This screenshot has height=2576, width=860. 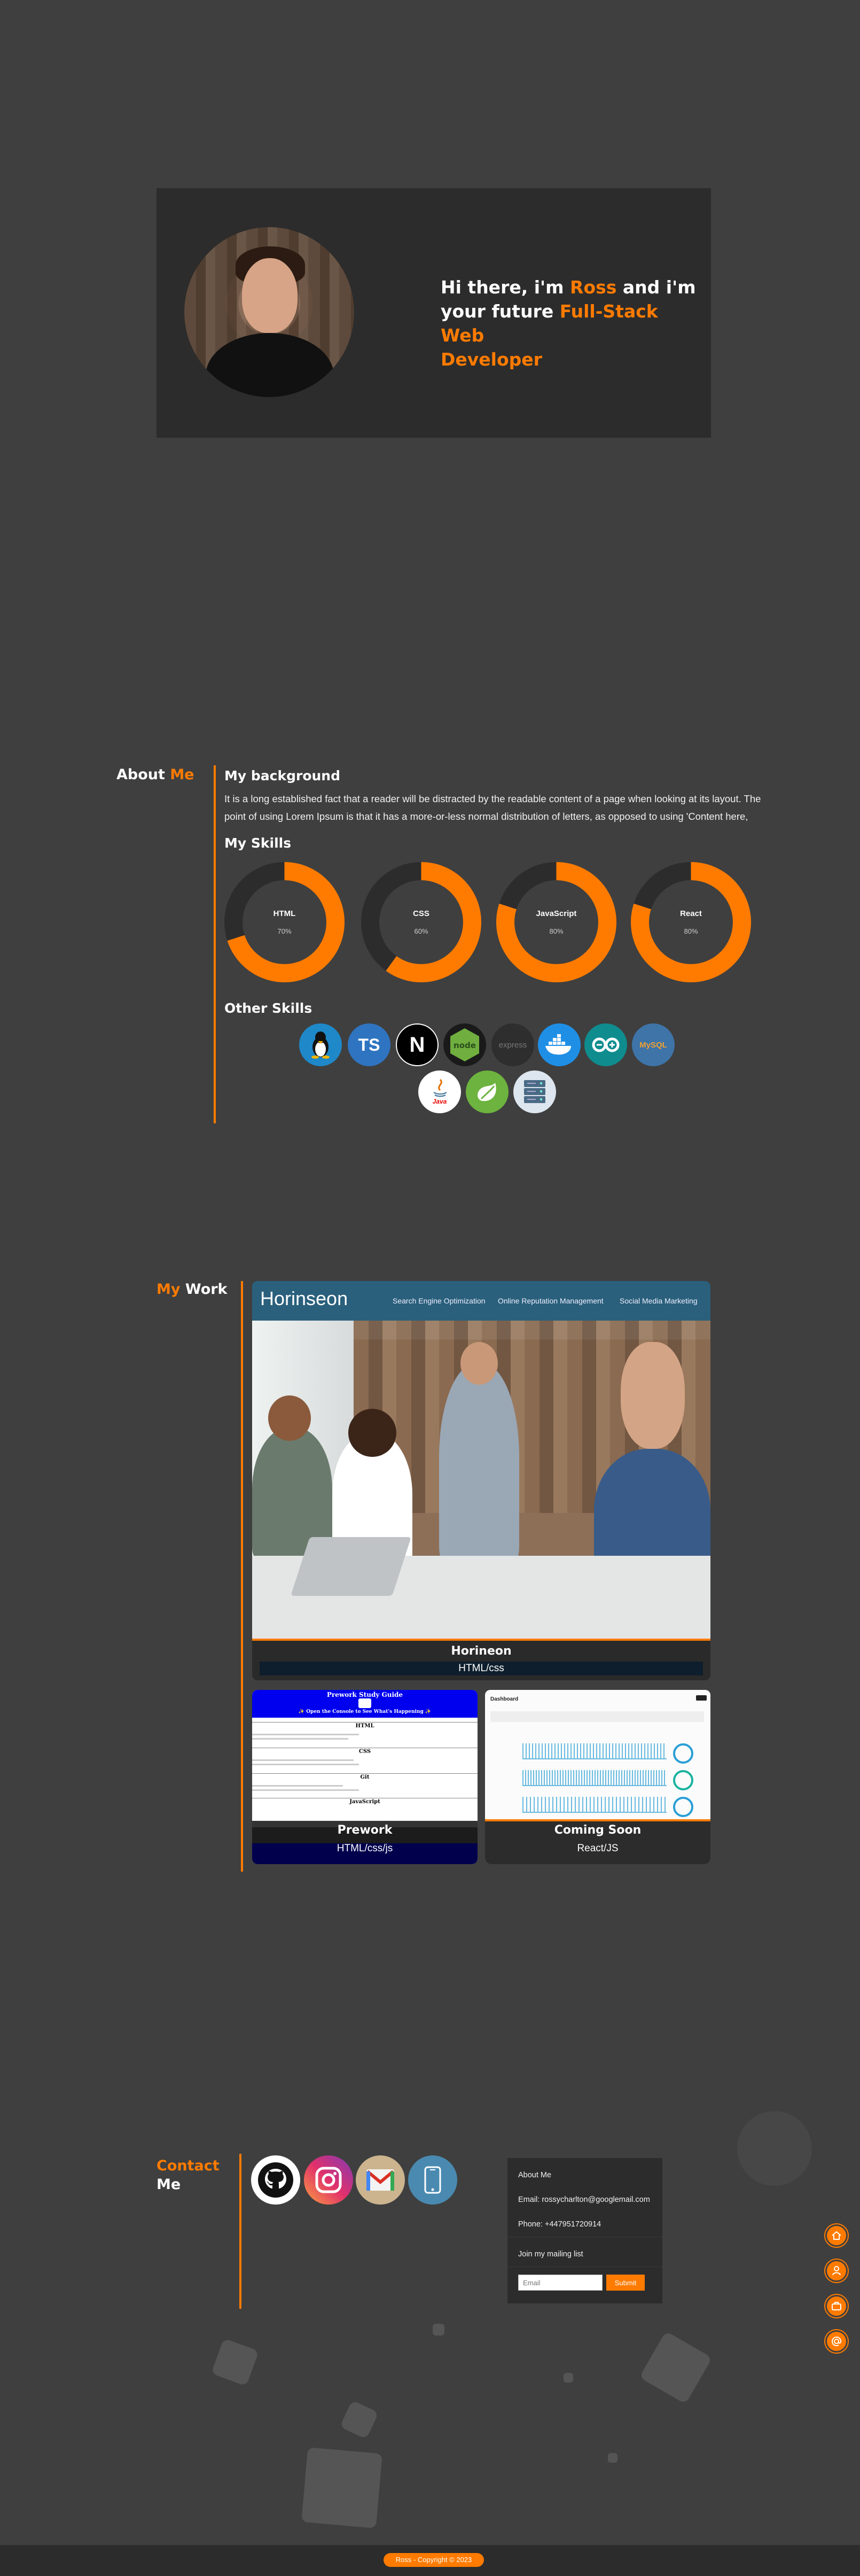 I want to click on prework-section: Git, so click(x=365, y=1777).